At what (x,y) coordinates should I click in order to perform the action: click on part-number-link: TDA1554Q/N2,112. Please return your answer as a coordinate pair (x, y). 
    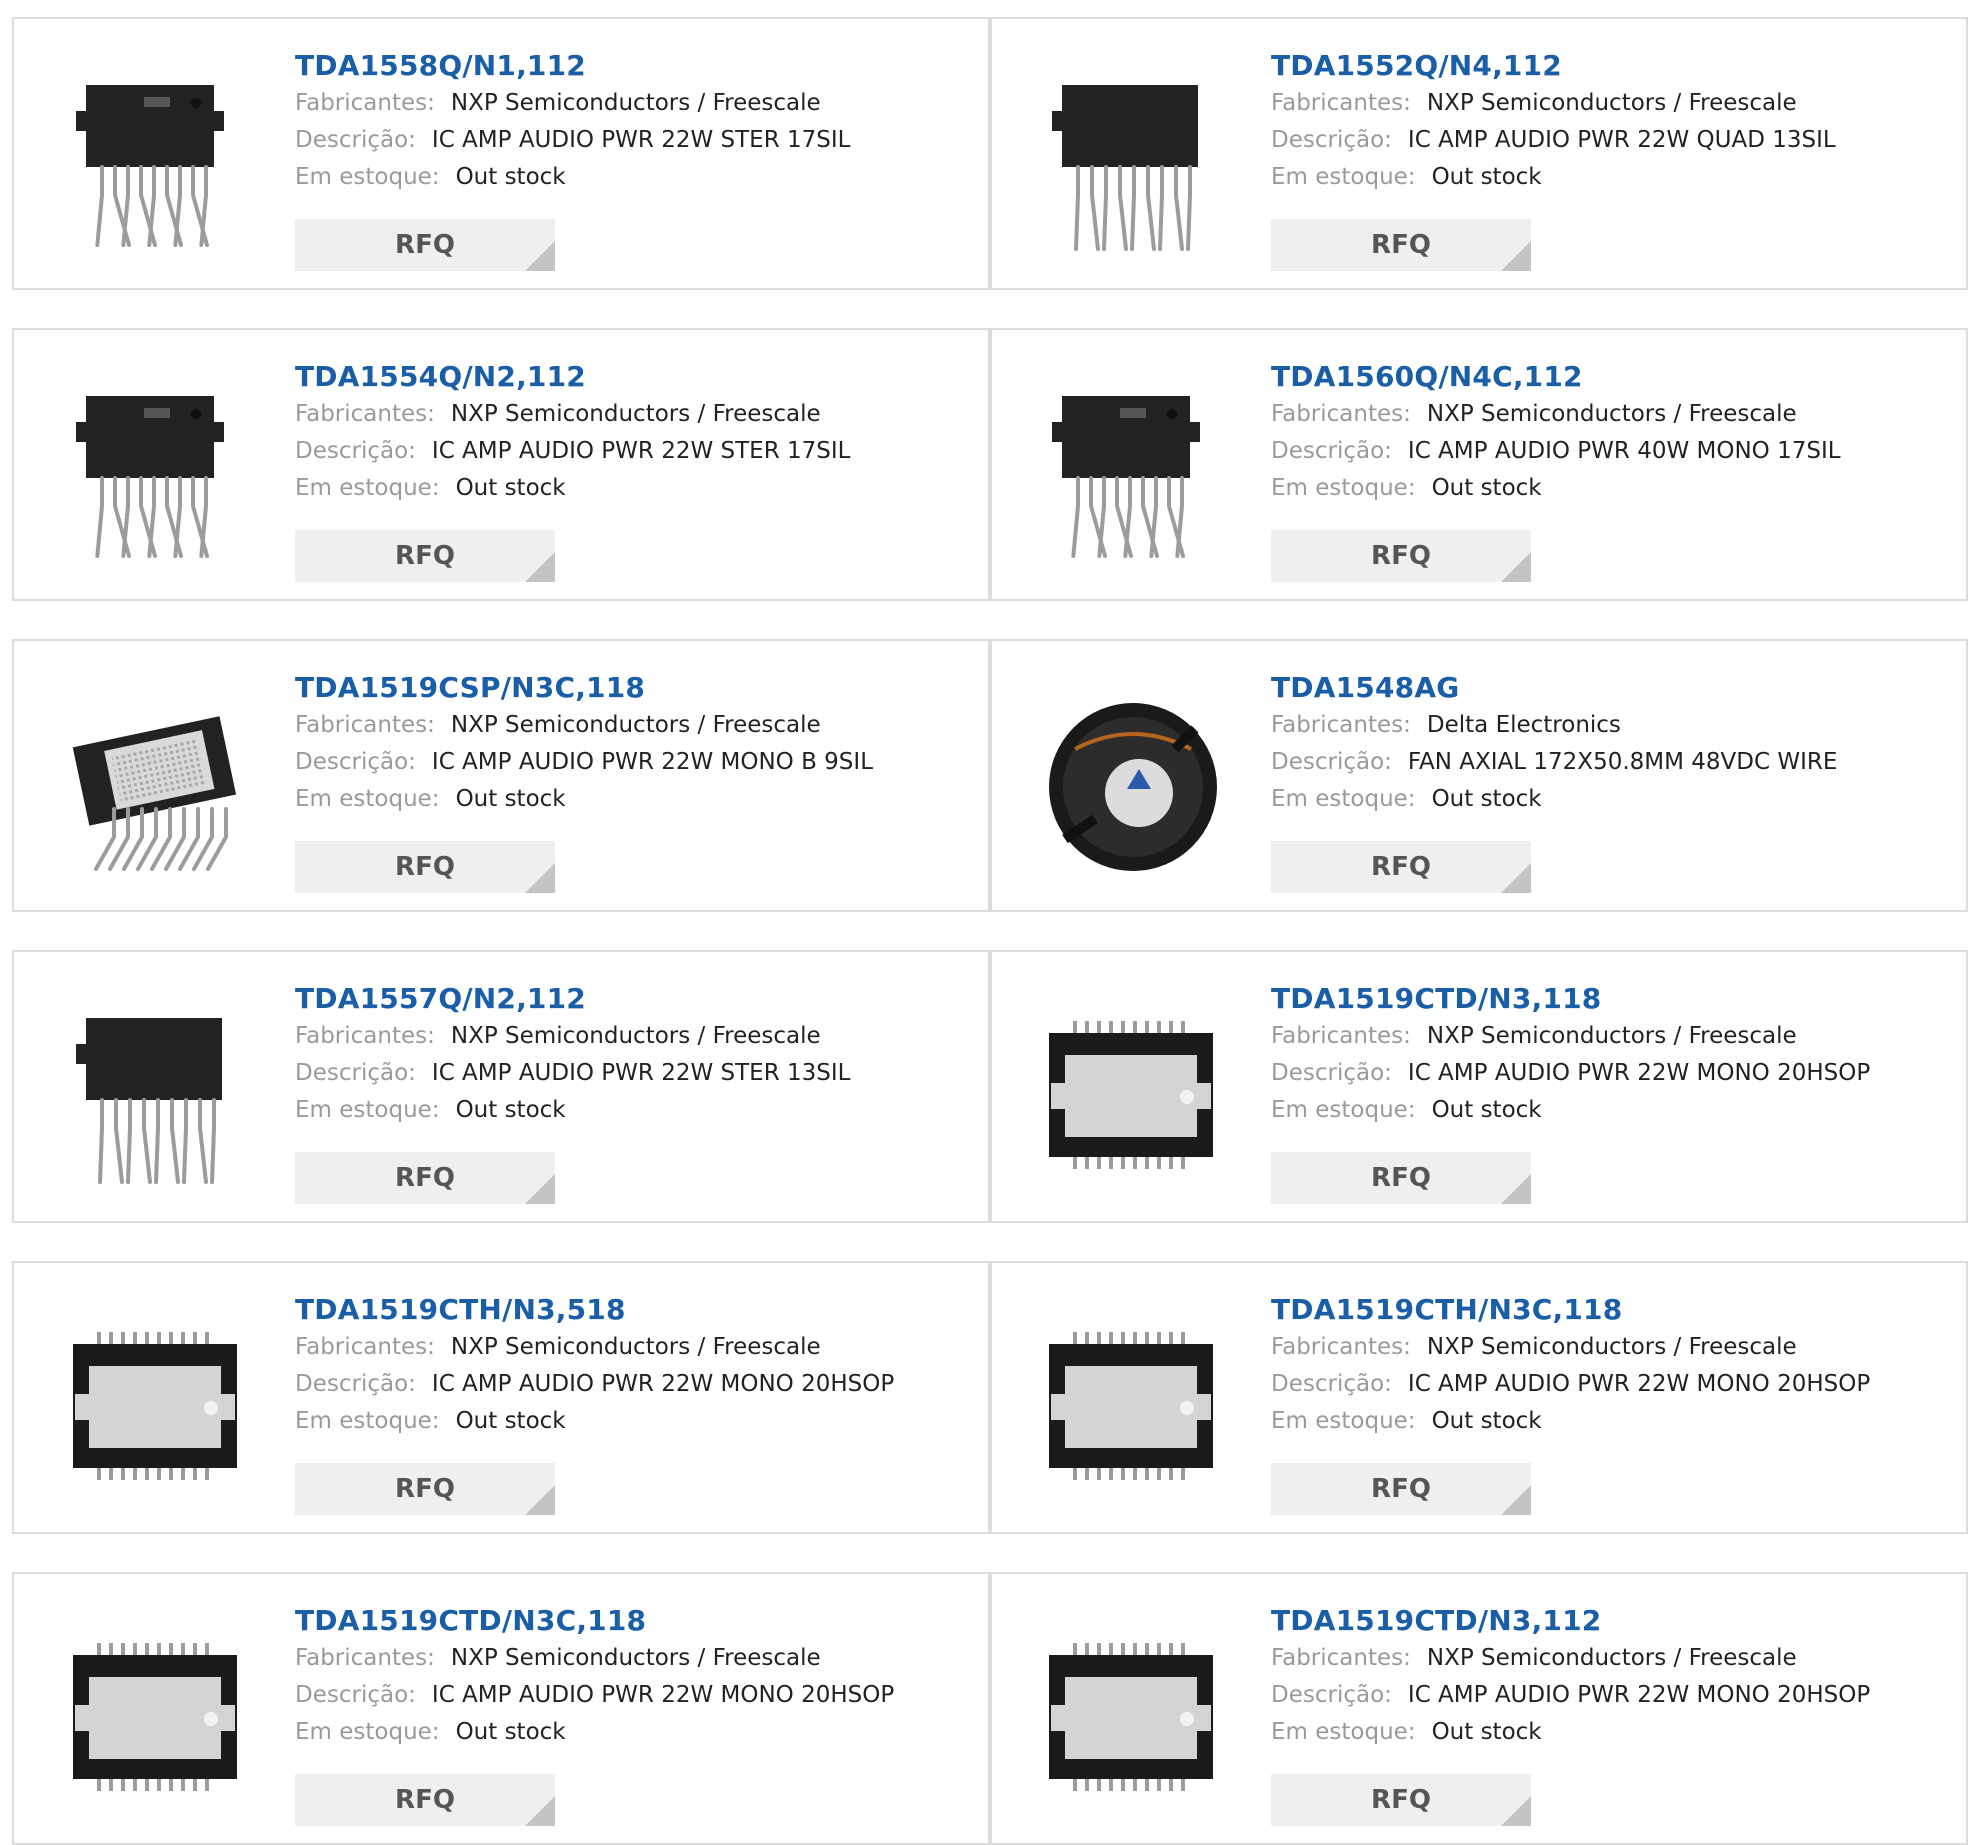
    Looking at the image, I should click on (631, 377).